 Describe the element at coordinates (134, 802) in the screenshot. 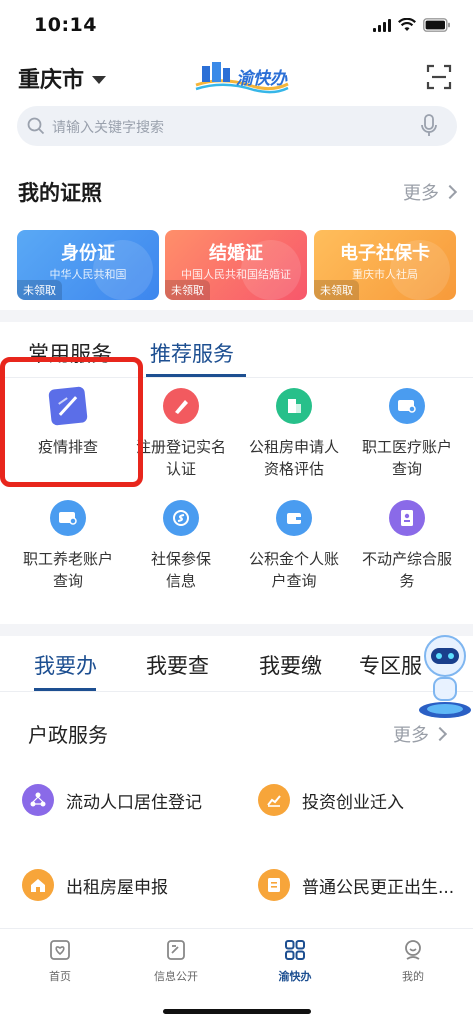

I see `task-label: 流动人口居住登记` at that location.